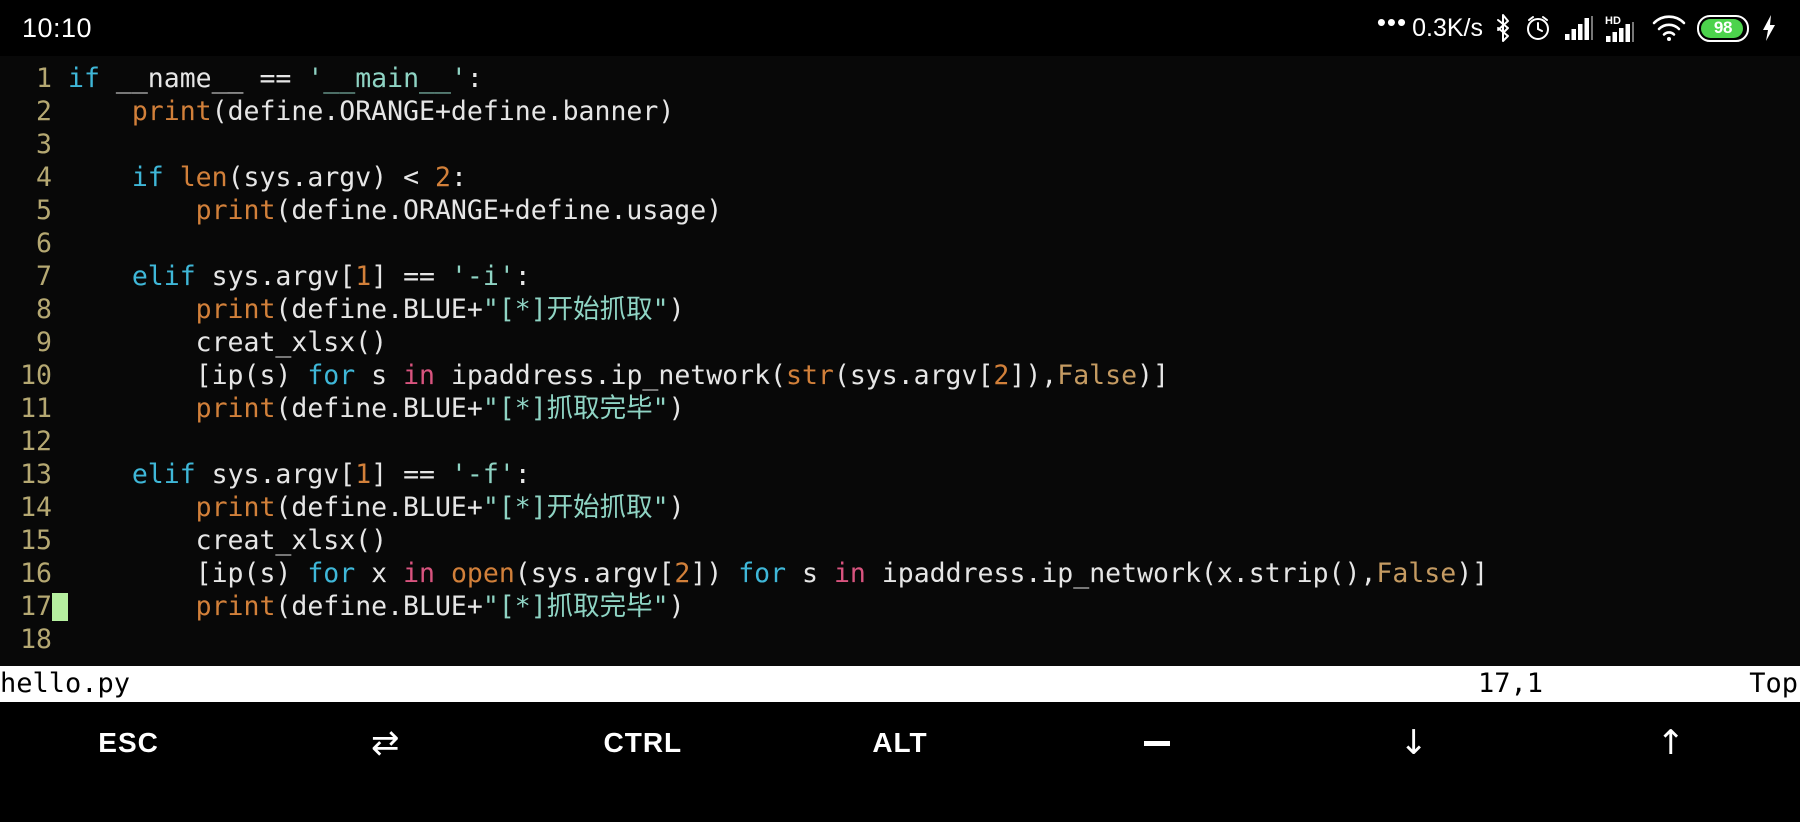  What do you see at coordinates (44, 342) in the screenshot?
I see `line-number: 9` at bounding box center [44, 342].